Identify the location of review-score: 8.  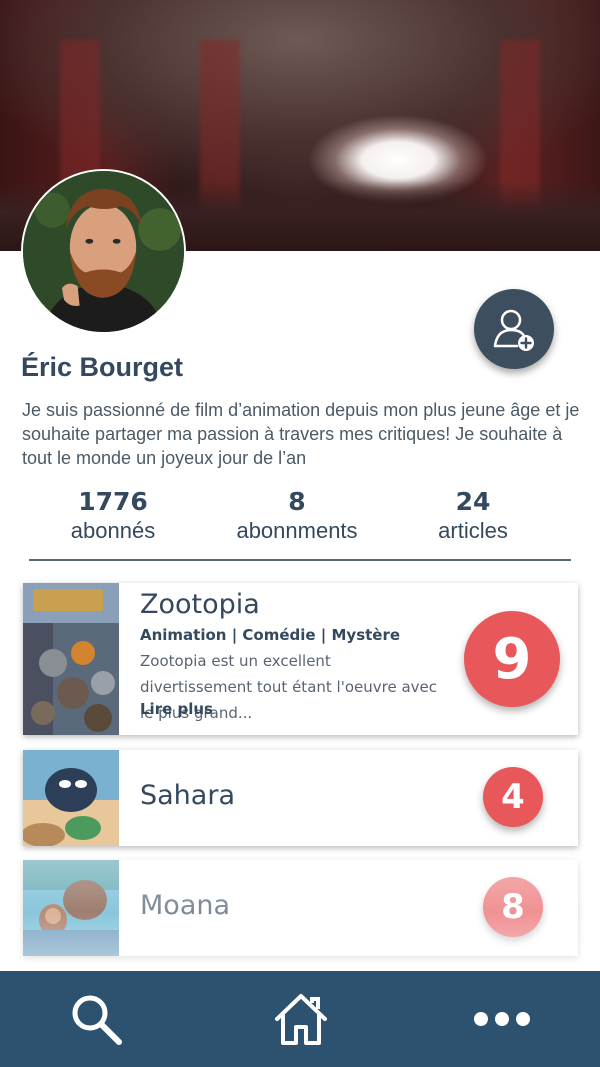
(513, 907).